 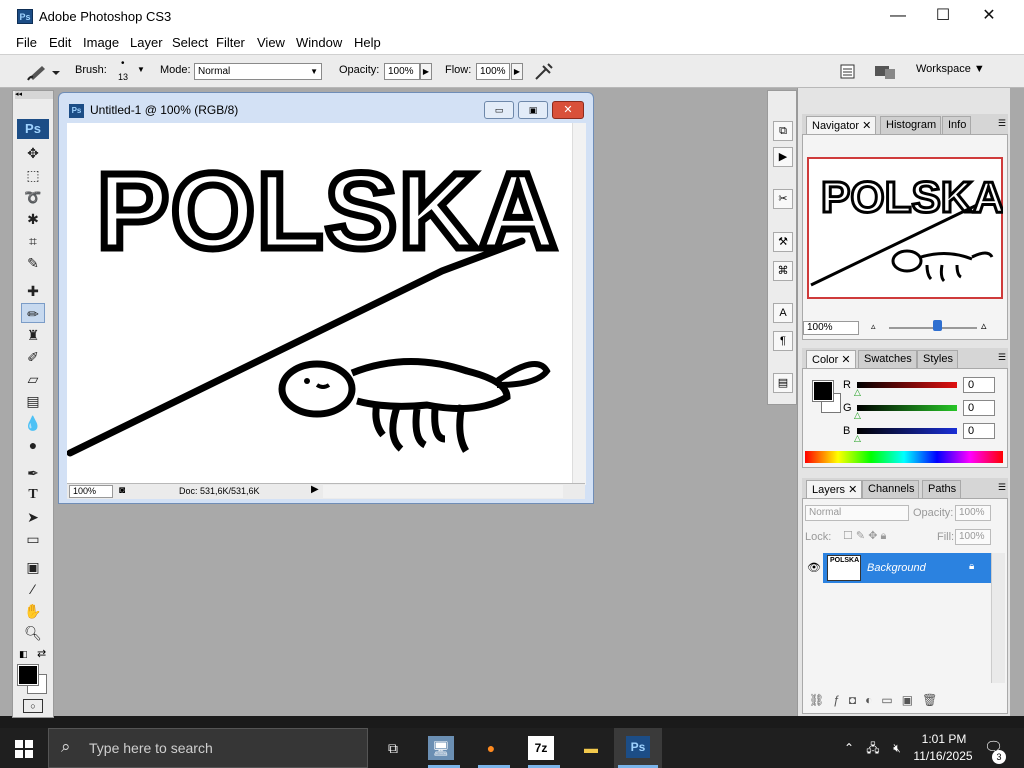 What do you see at coordinates (491, 748) in the screenshot?
I see `firefox-icon: ●` at bounding box center [491, 748].